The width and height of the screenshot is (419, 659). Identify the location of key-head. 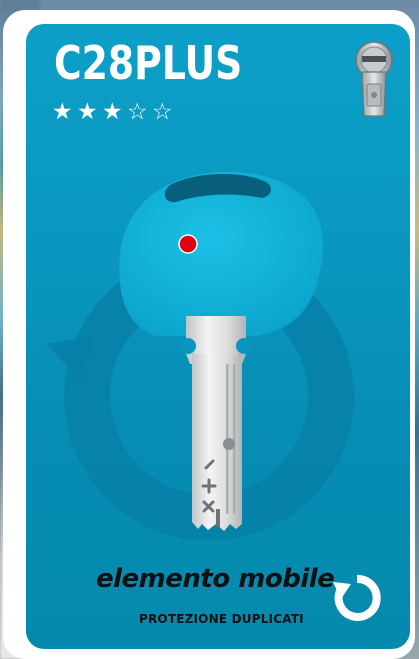
(221, 253).